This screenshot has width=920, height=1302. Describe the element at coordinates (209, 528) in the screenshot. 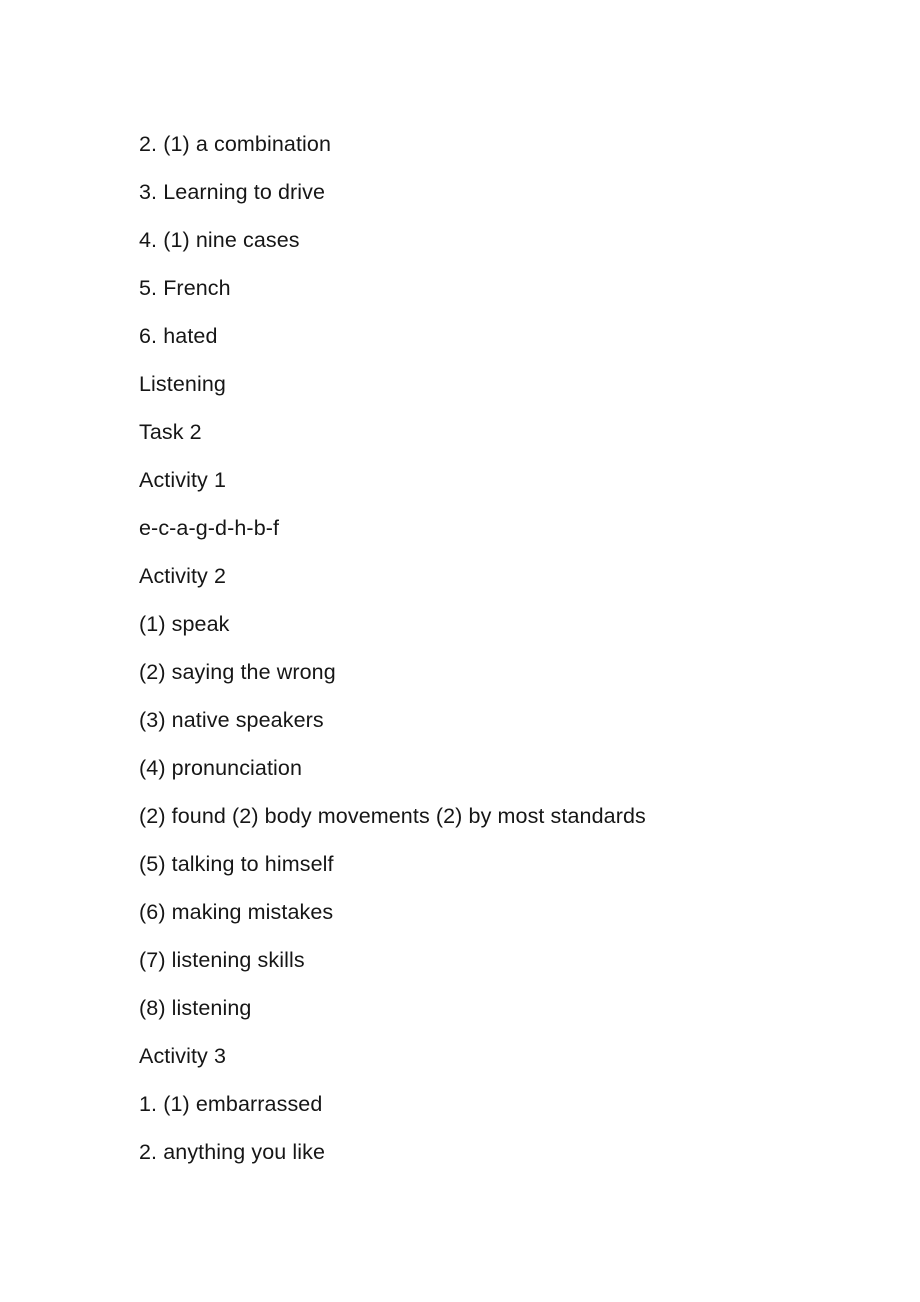

I see `text-line: e-c-a-g-d-h-b-f` at that location.